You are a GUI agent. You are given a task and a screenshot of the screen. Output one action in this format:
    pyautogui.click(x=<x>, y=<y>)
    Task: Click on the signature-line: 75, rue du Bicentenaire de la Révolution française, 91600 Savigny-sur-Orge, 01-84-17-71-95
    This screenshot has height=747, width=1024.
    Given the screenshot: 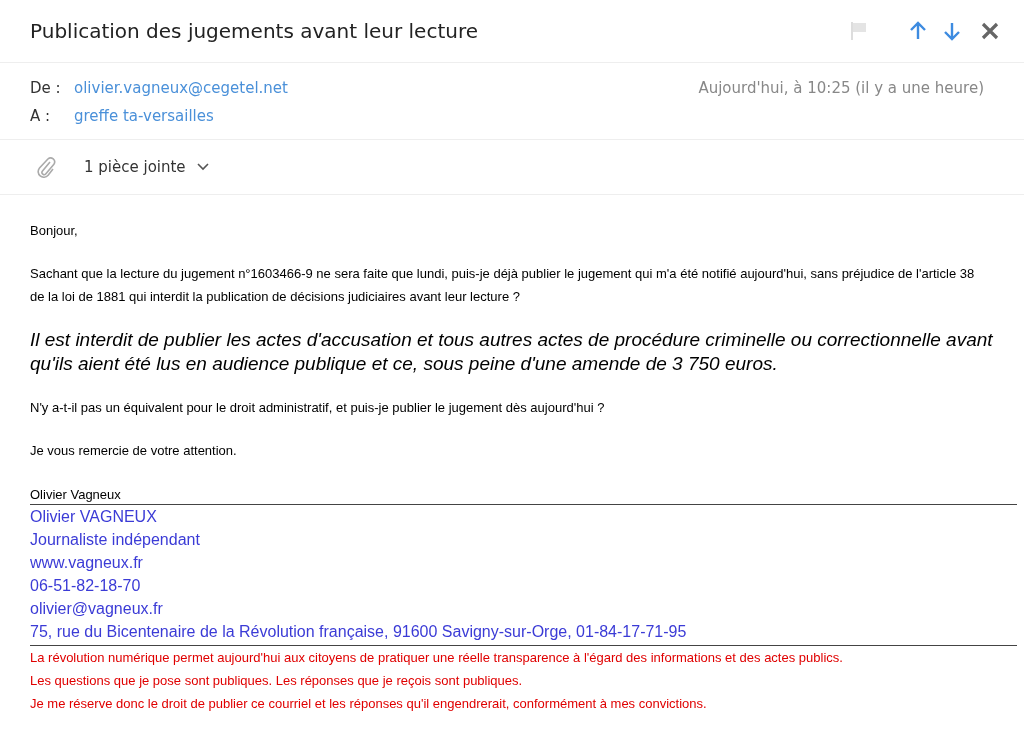 What is the action you would take?
    pyautogui.click(x=358, y=631)
    